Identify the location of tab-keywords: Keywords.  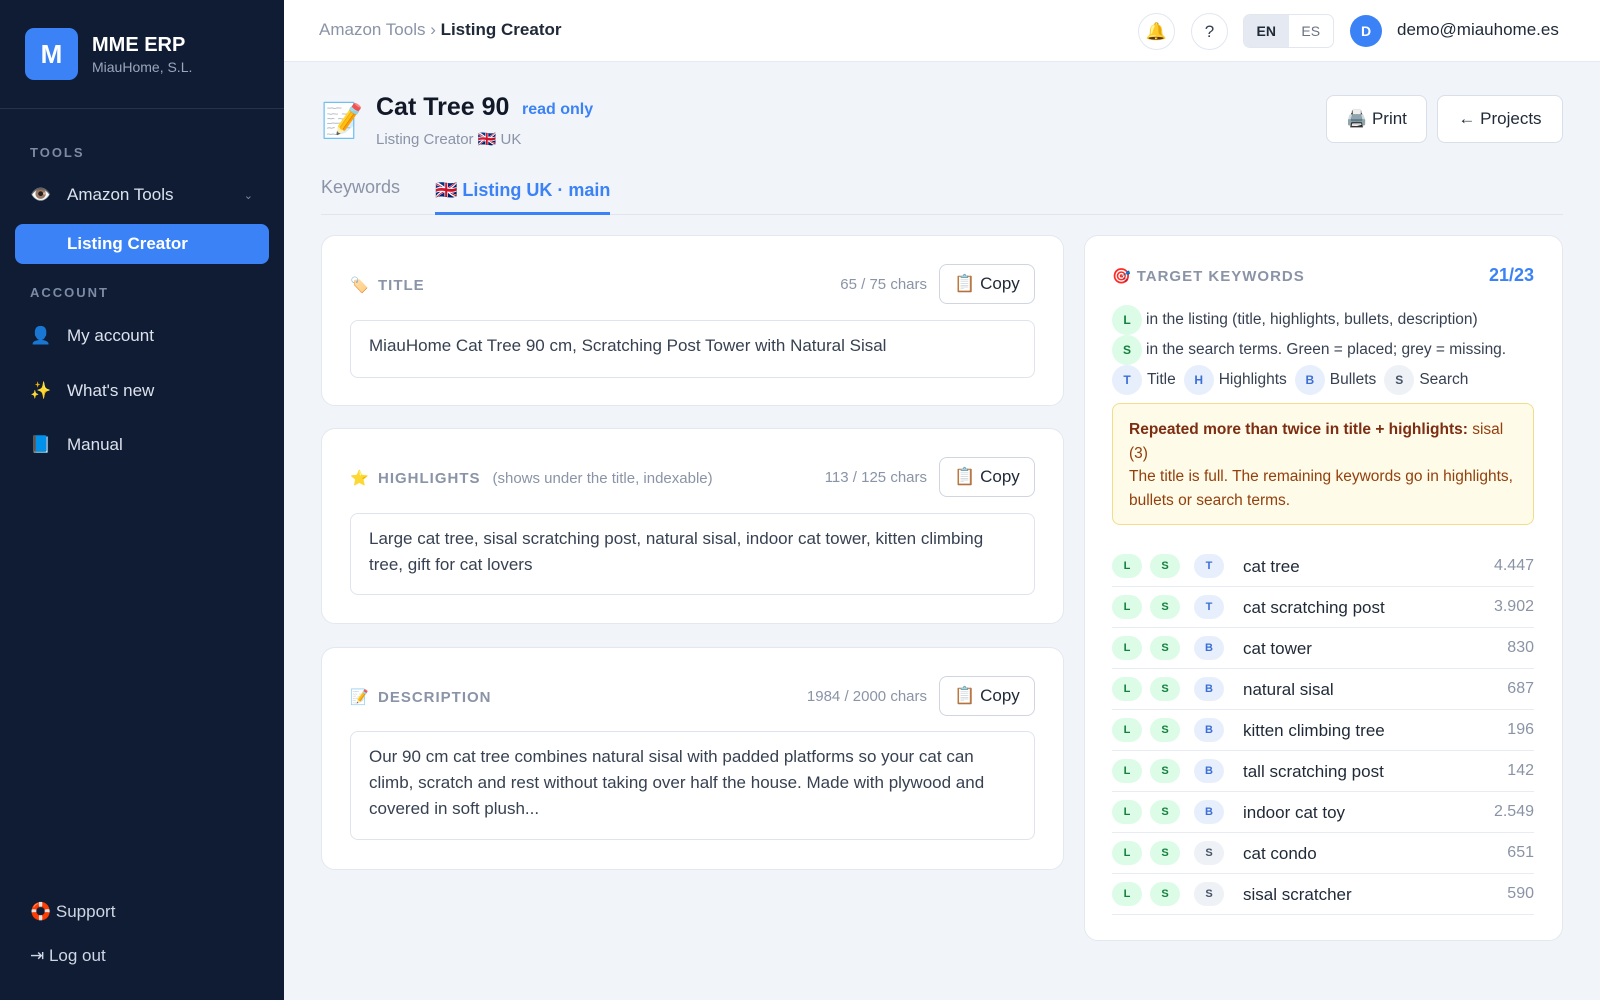
(360, 187).